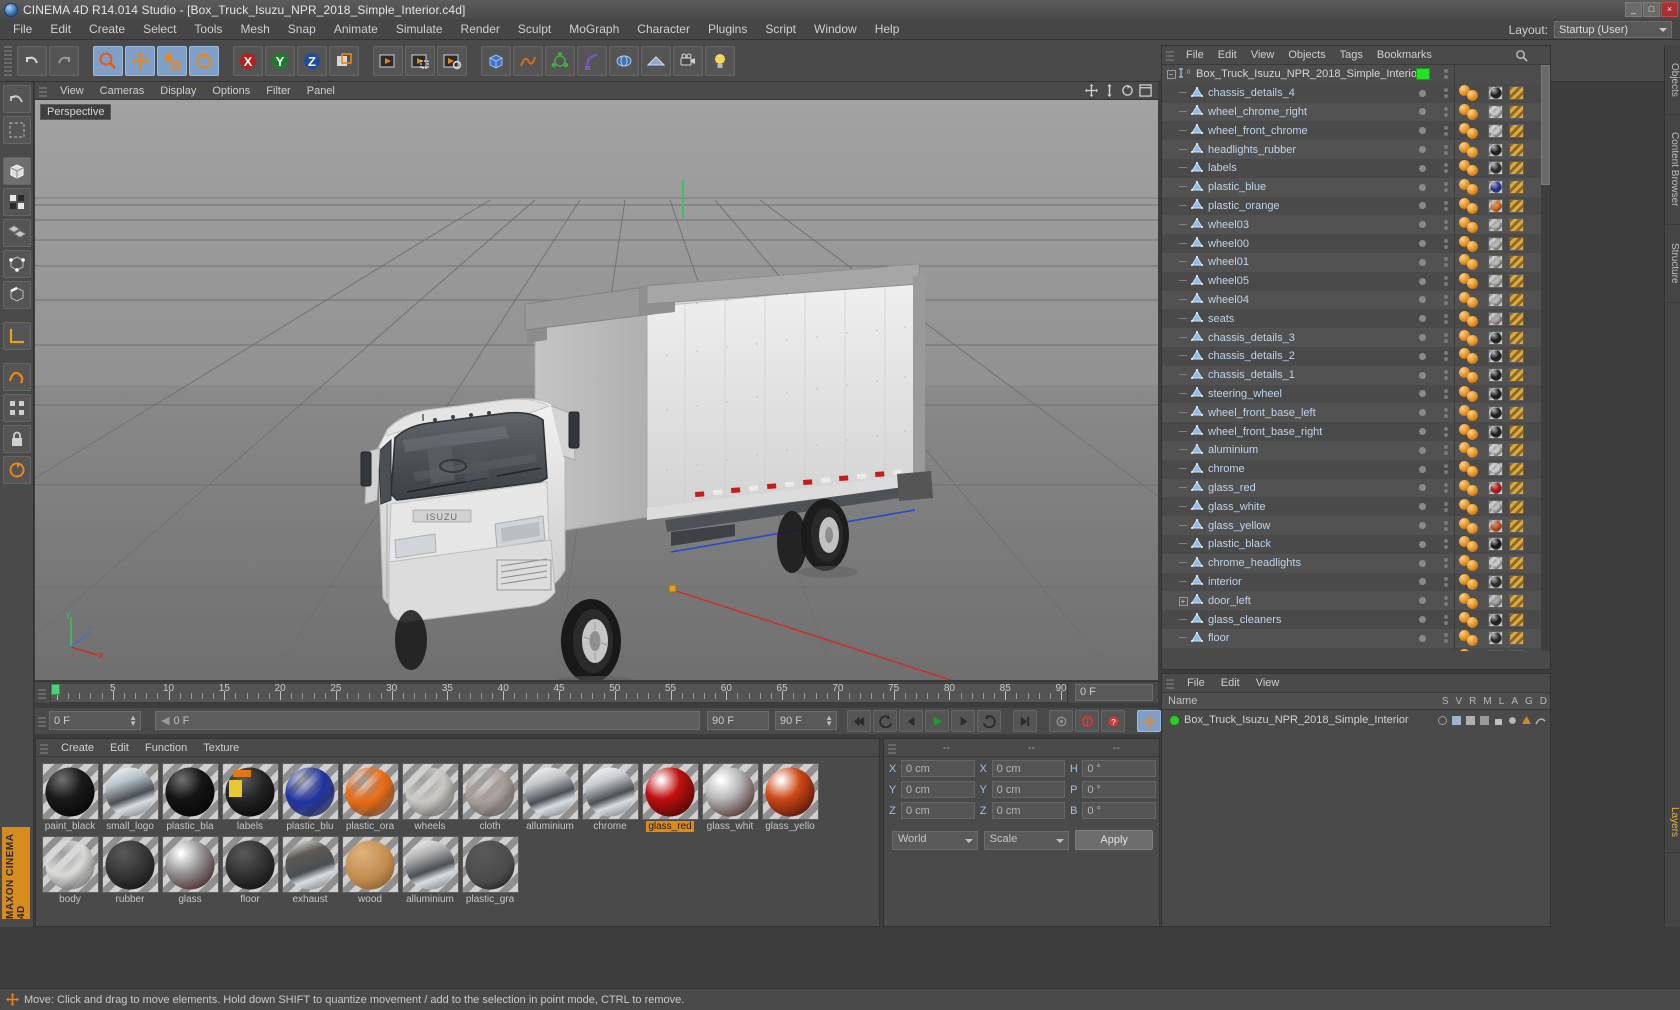  Describe the element at coordinates (688, 60) in the screenshot. I see `camera-object-button` at that location.